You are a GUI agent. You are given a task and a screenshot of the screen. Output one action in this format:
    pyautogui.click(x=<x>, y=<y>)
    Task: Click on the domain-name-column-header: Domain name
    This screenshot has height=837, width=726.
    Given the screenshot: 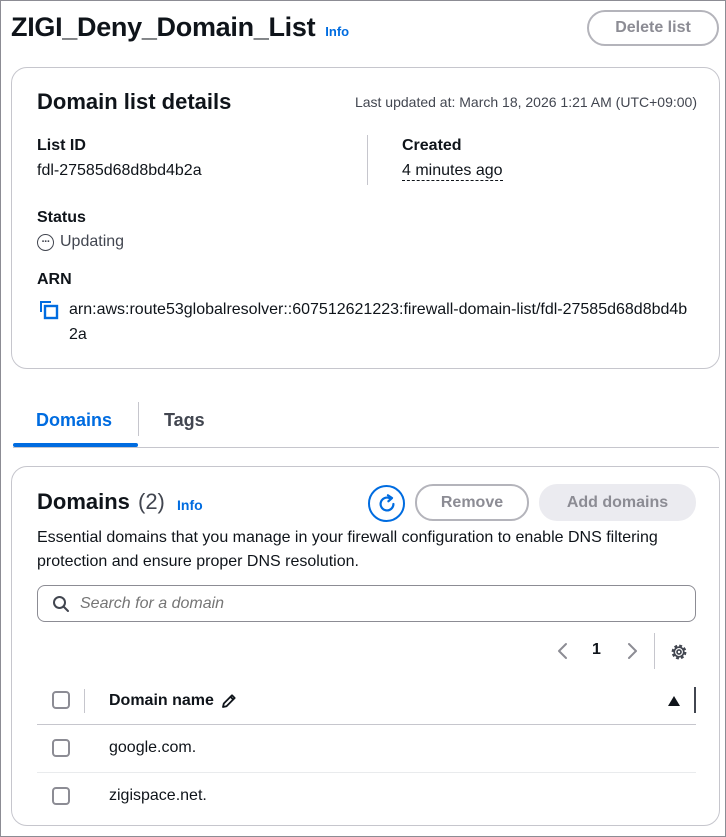 What is the action you would take?
    pyautogui.click(x=173, y=701)
    